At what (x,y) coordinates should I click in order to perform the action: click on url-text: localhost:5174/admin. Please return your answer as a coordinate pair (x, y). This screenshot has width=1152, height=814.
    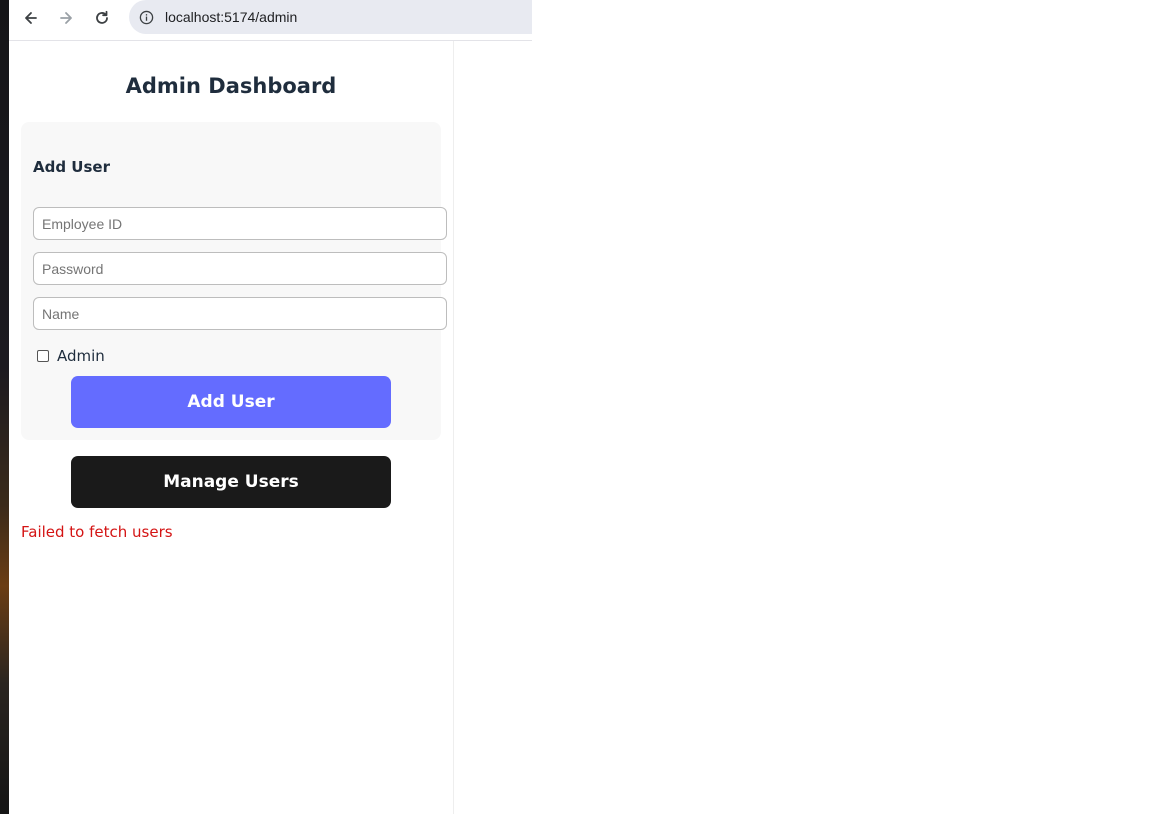
    Looking at the image, I should click on (231, 17).